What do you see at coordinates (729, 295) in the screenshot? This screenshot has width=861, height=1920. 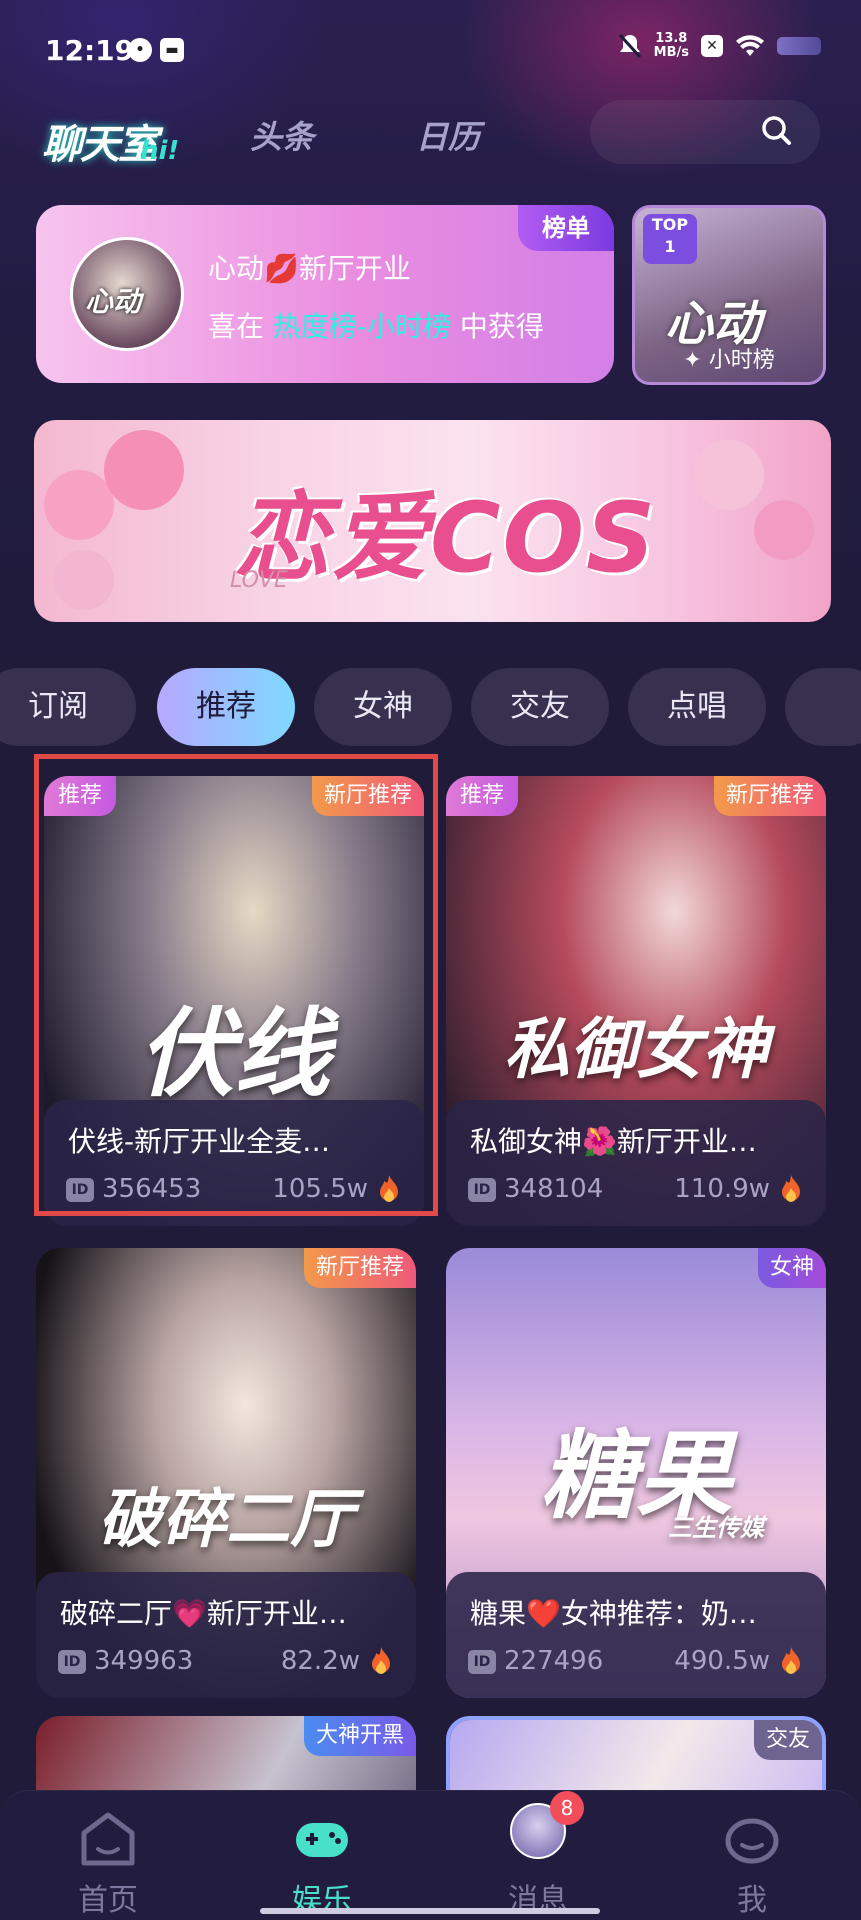 I see `top-rank-card: TOP 1 心动 ✦ 小时榜` at bounding box center [729, 295].